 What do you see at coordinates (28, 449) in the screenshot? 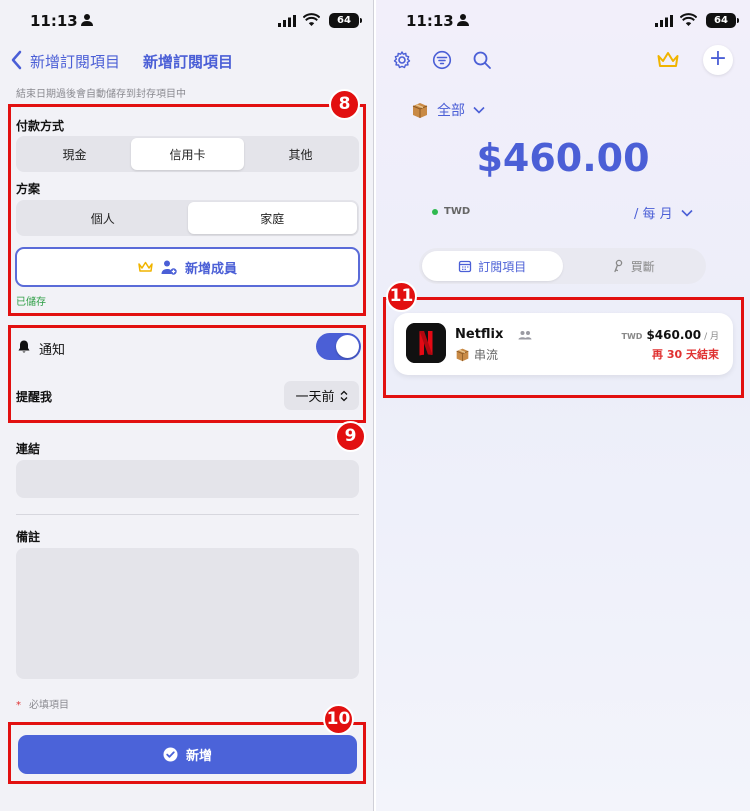
I see `link-label: 連結` at bounding box center [28, 449].